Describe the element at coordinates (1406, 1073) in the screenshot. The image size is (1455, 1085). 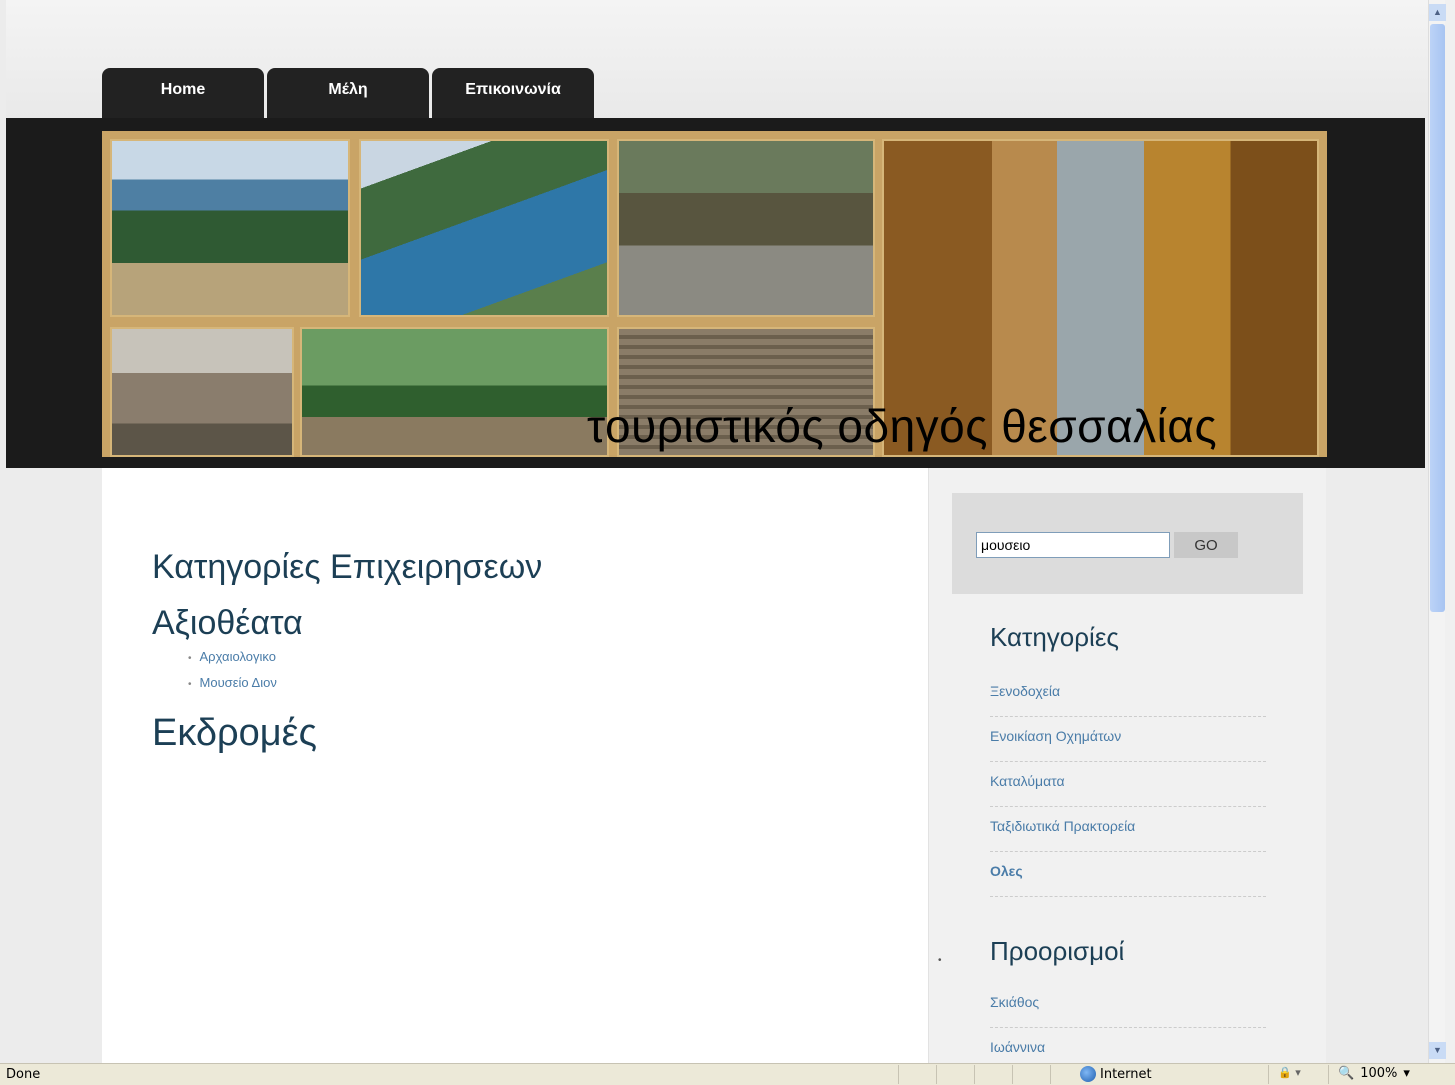
I see `chevron-down-icon: ▾` at that location.